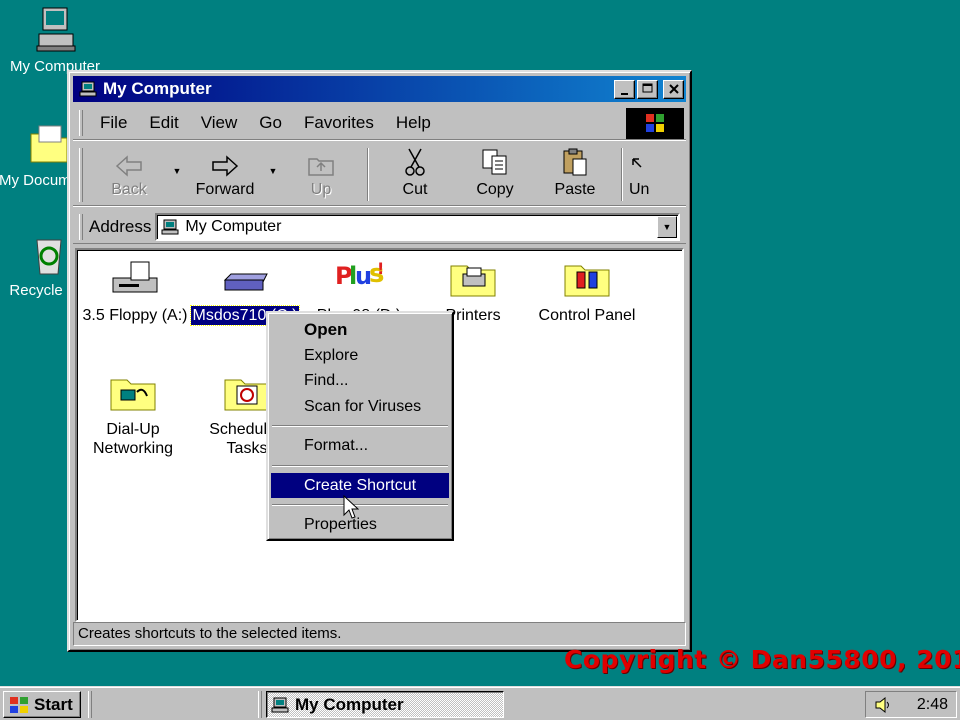 Image resolution: width=960 pixels, height=720 pixels. Describe the element at coordinates (417, 226) in the screenshot. I see `address-field: My Computer ▼` at that location.